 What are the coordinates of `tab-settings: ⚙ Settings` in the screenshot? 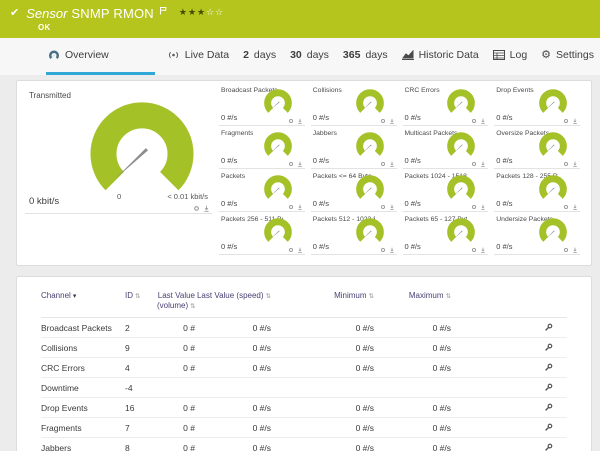 It's located at (567, 56).